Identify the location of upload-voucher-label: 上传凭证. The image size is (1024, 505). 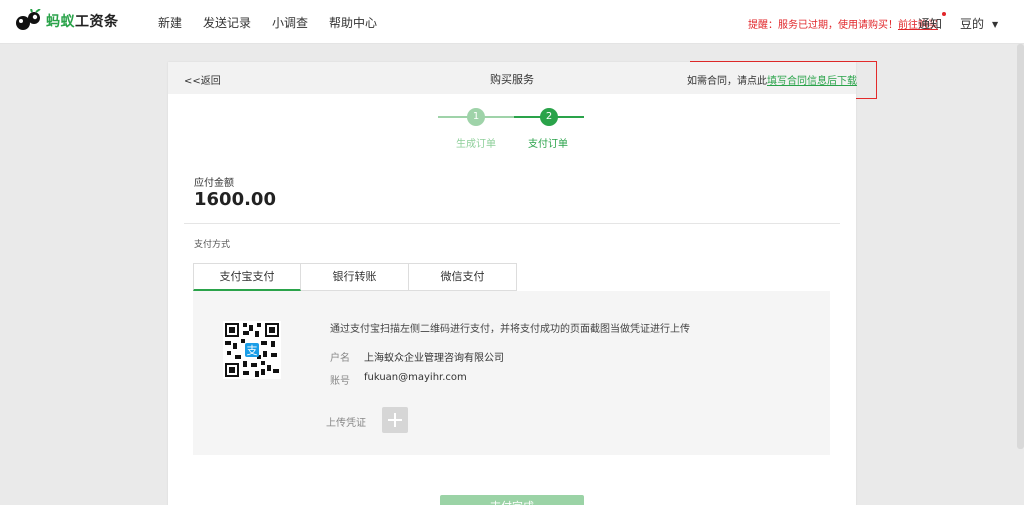
(346, 423).